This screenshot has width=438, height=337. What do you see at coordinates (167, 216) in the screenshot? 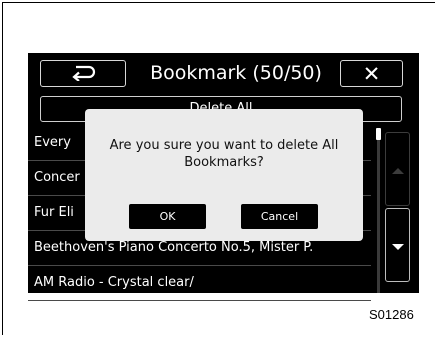
I see `ok-button: OK` at bounding box center [167, 216].